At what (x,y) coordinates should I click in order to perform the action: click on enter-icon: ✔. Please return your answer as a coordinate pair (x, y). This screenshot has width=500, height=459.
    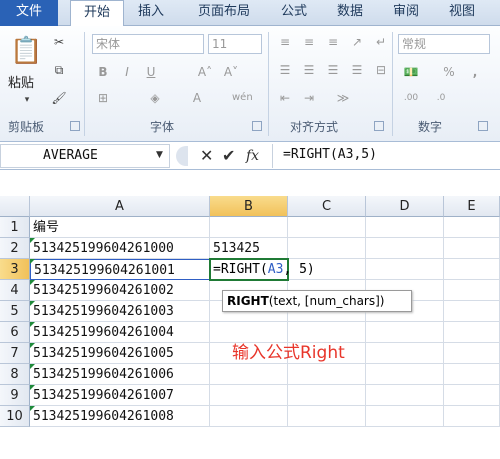
    Looking at the image, I should click on (228, 156).